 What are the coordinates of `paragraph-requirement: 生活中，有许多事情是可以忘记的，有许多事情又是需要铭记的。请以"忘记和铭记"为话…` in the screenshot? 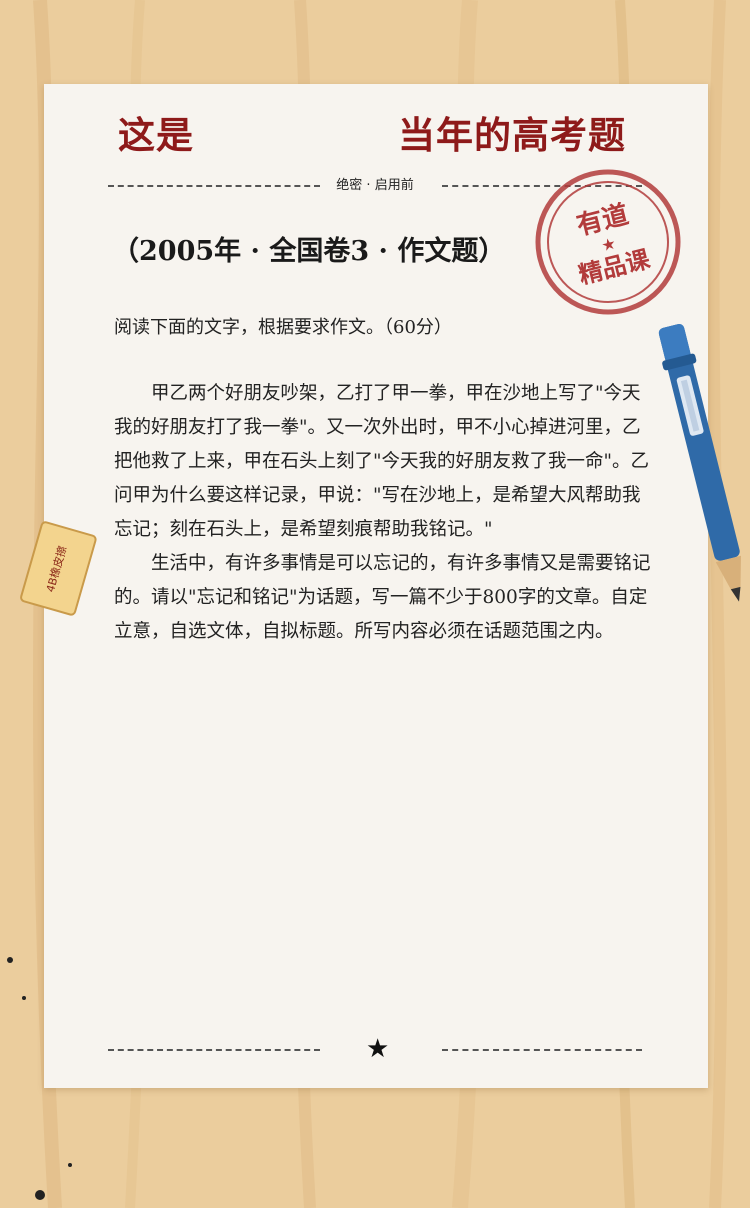 It's located at (382, 597).